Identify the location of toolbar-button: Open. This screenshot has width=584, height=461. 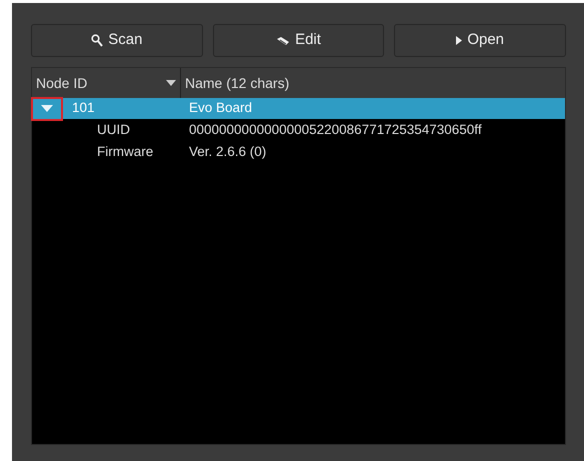
(480, 40).